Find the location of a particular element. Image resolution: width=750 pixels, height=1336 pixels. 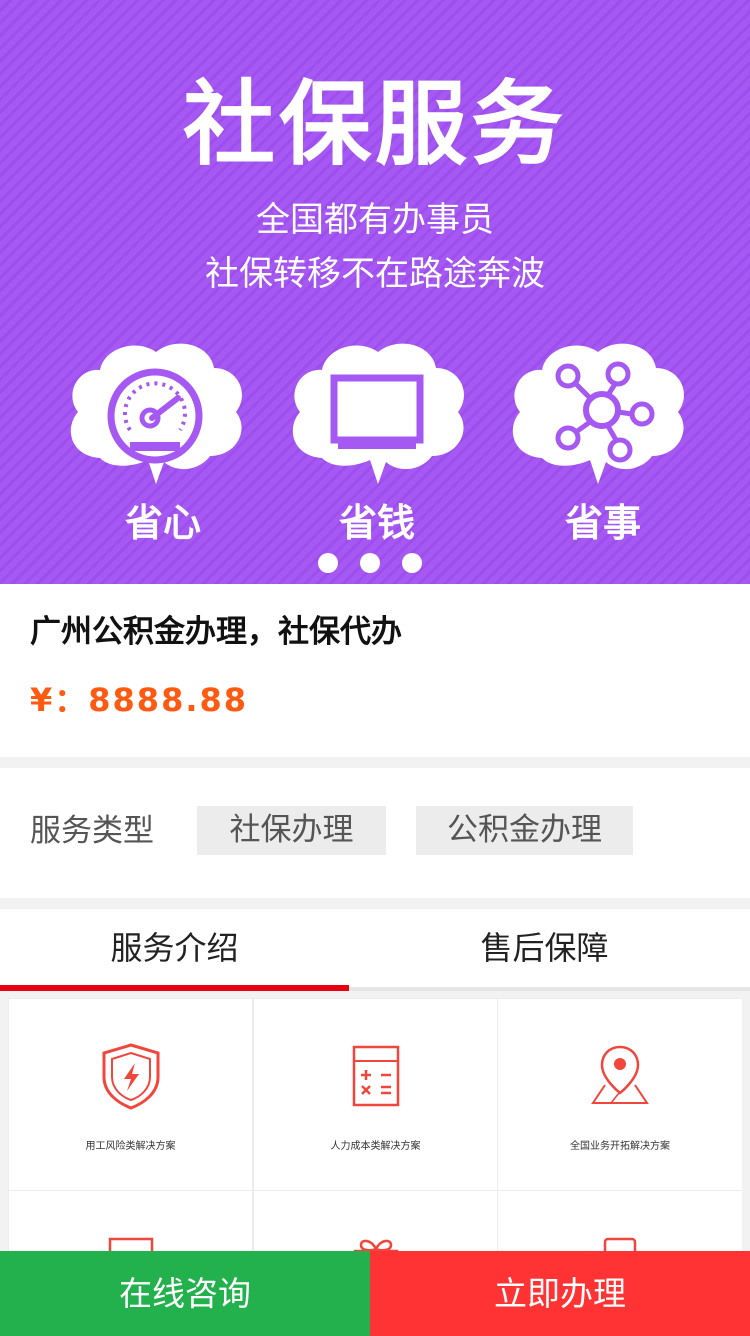

service-option-social-security: 社保办理 is located at coordinates (291, 830).